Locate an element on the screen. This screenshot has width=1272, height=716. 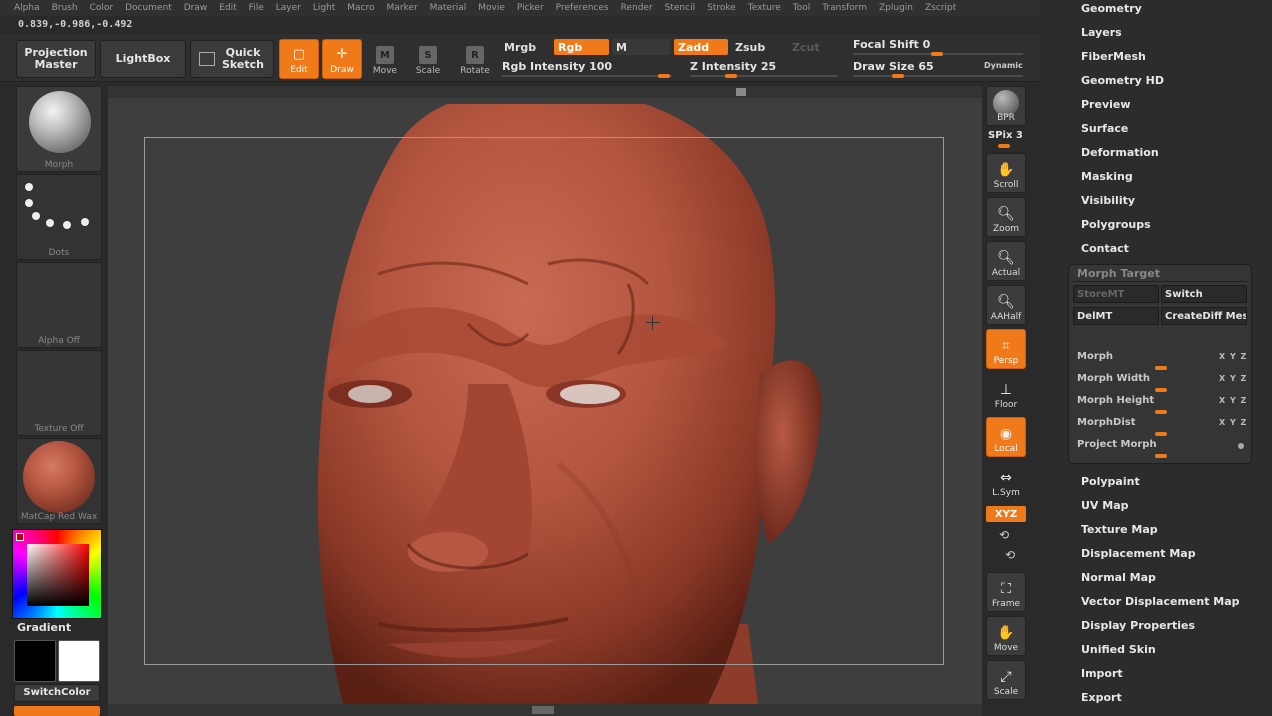
menu-texture: Texture is located at coordinates (764, 8).